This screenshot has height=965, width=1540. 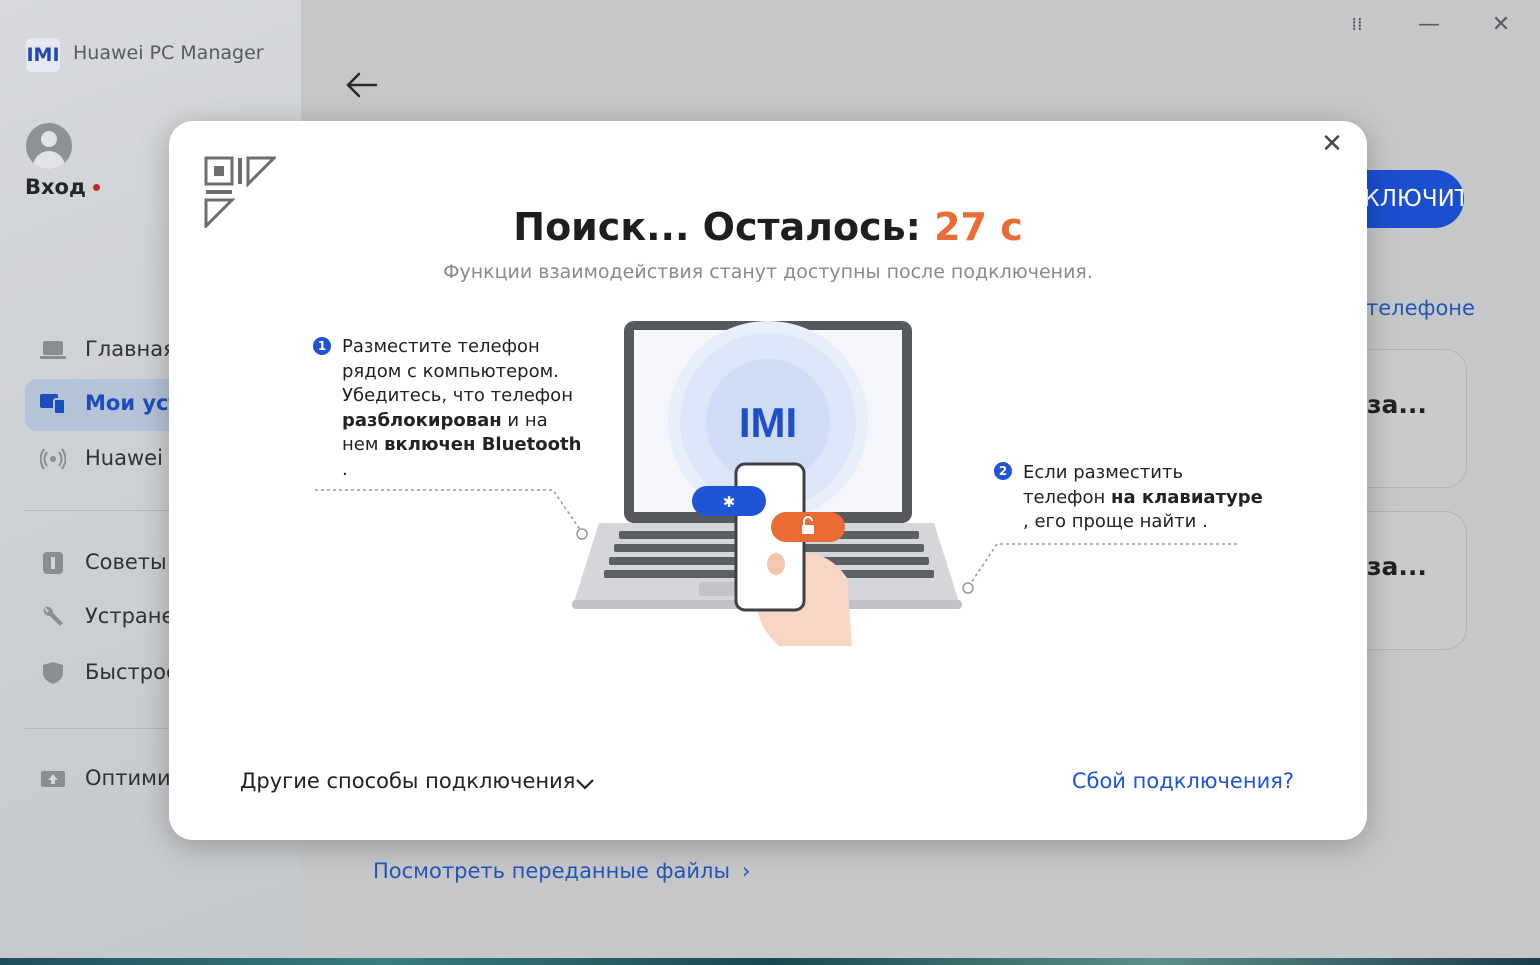 What do you see at coordinates (1332, 144) in the screenshot?
I see `dialog-close-button: ✕` at bounding box center [1332, 144].